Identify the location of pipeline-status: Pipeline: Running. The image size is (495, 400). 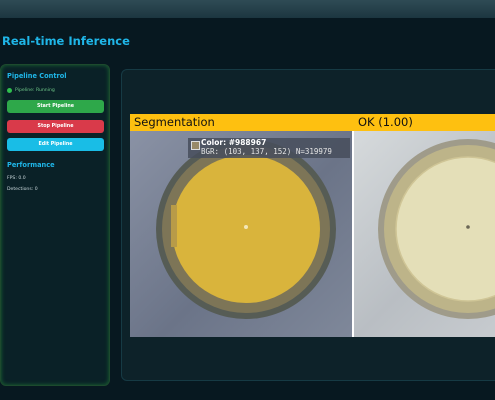
(31, 90).